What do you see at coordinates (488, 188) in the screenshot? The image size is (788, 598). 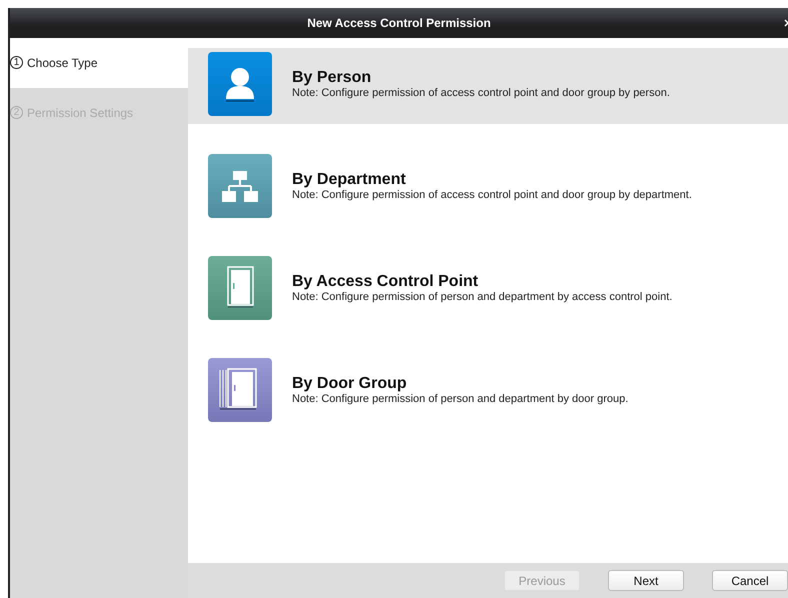 I see `option-item: By Department Note: Configure permission of access control point and door group by department.` at bounding box center [488, 188].